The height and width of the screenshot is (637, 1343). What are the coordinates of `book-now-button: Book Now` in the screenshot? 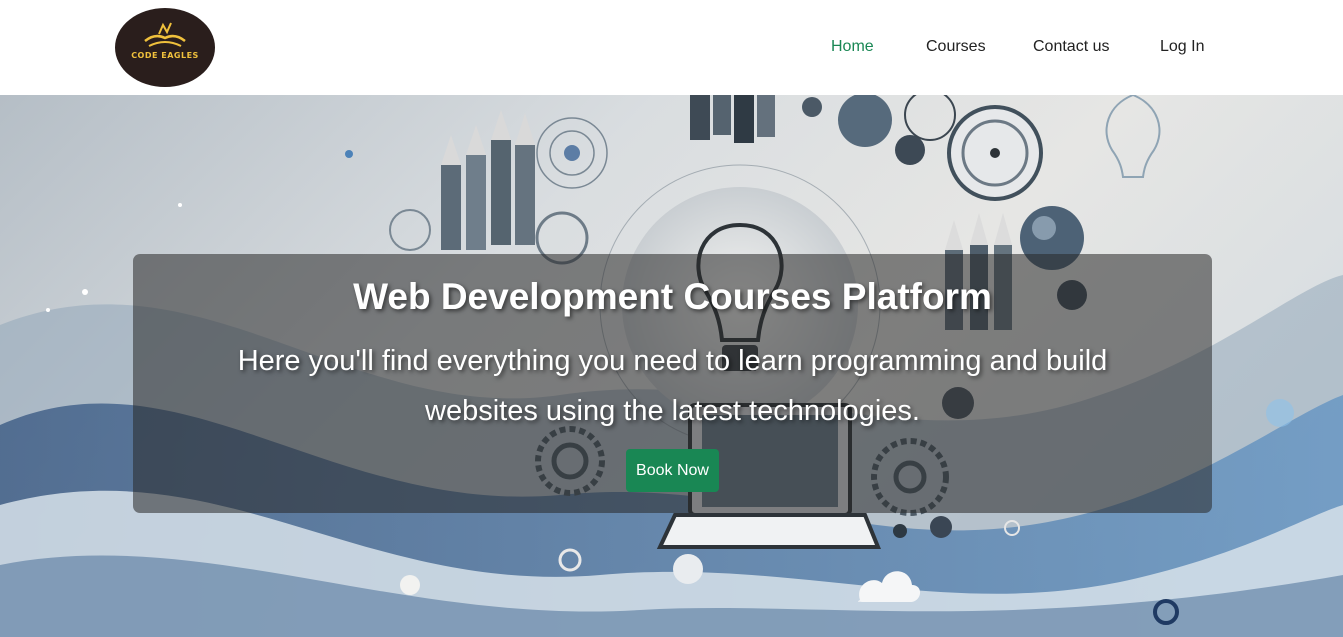 It's located at (672, 470).